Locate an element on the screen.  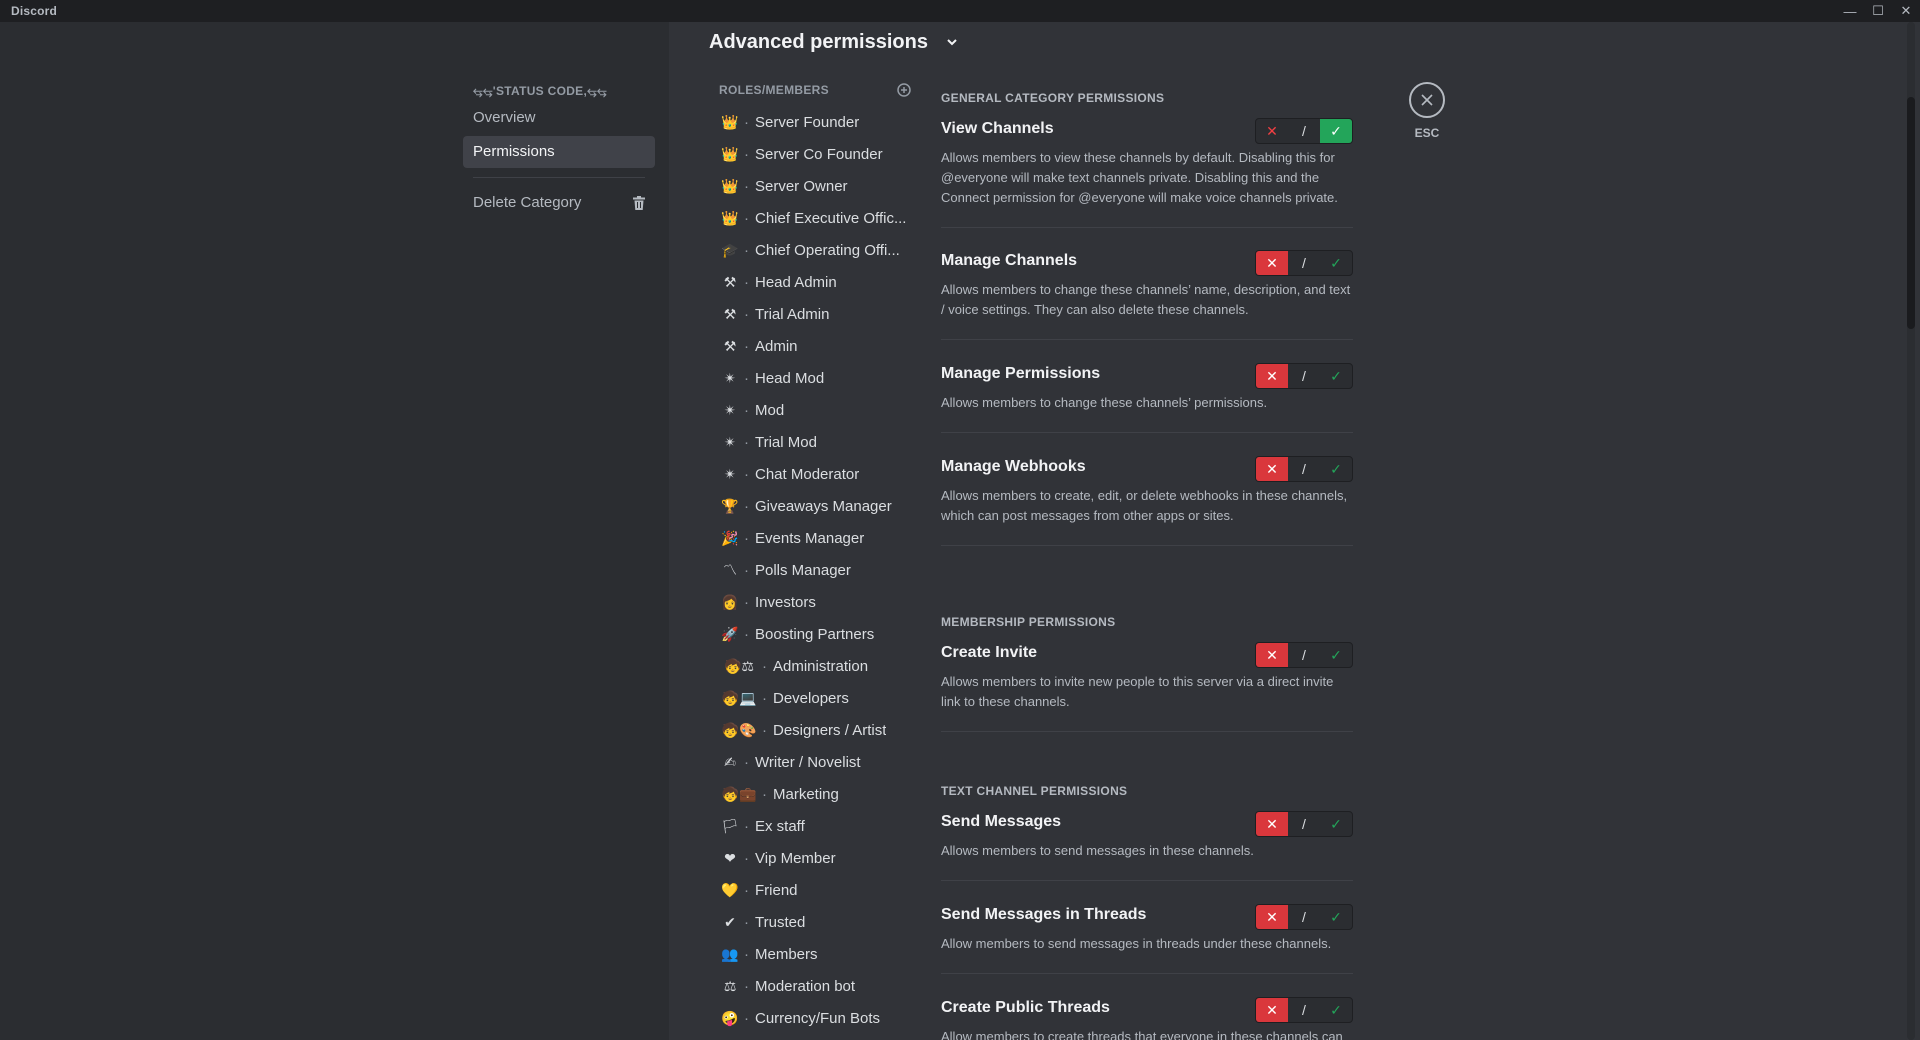
page-title-text: Advanced permissions is located at coordinates (818, 41).